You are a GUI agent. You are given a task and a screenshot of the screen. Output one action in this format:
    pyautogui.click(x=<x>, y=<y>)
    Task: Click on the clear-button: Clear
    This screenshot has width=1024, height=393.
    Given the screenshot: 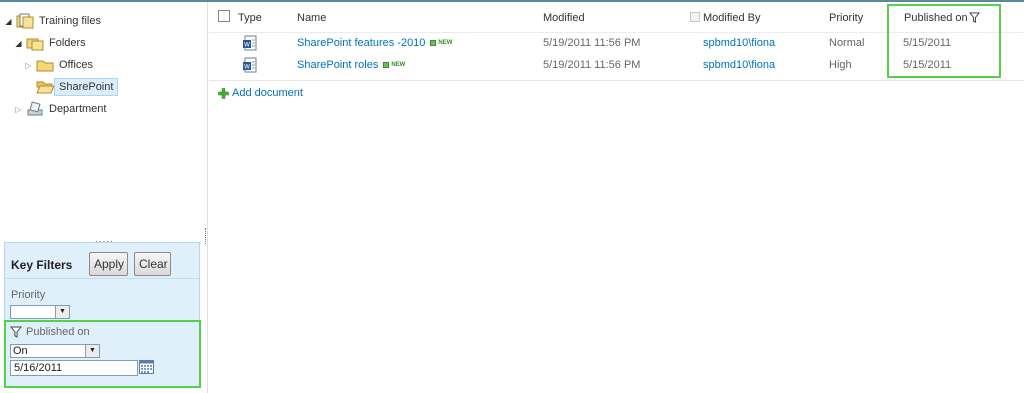 What is the action you would take?
    pyautogui.click(x=152, y=264)
    